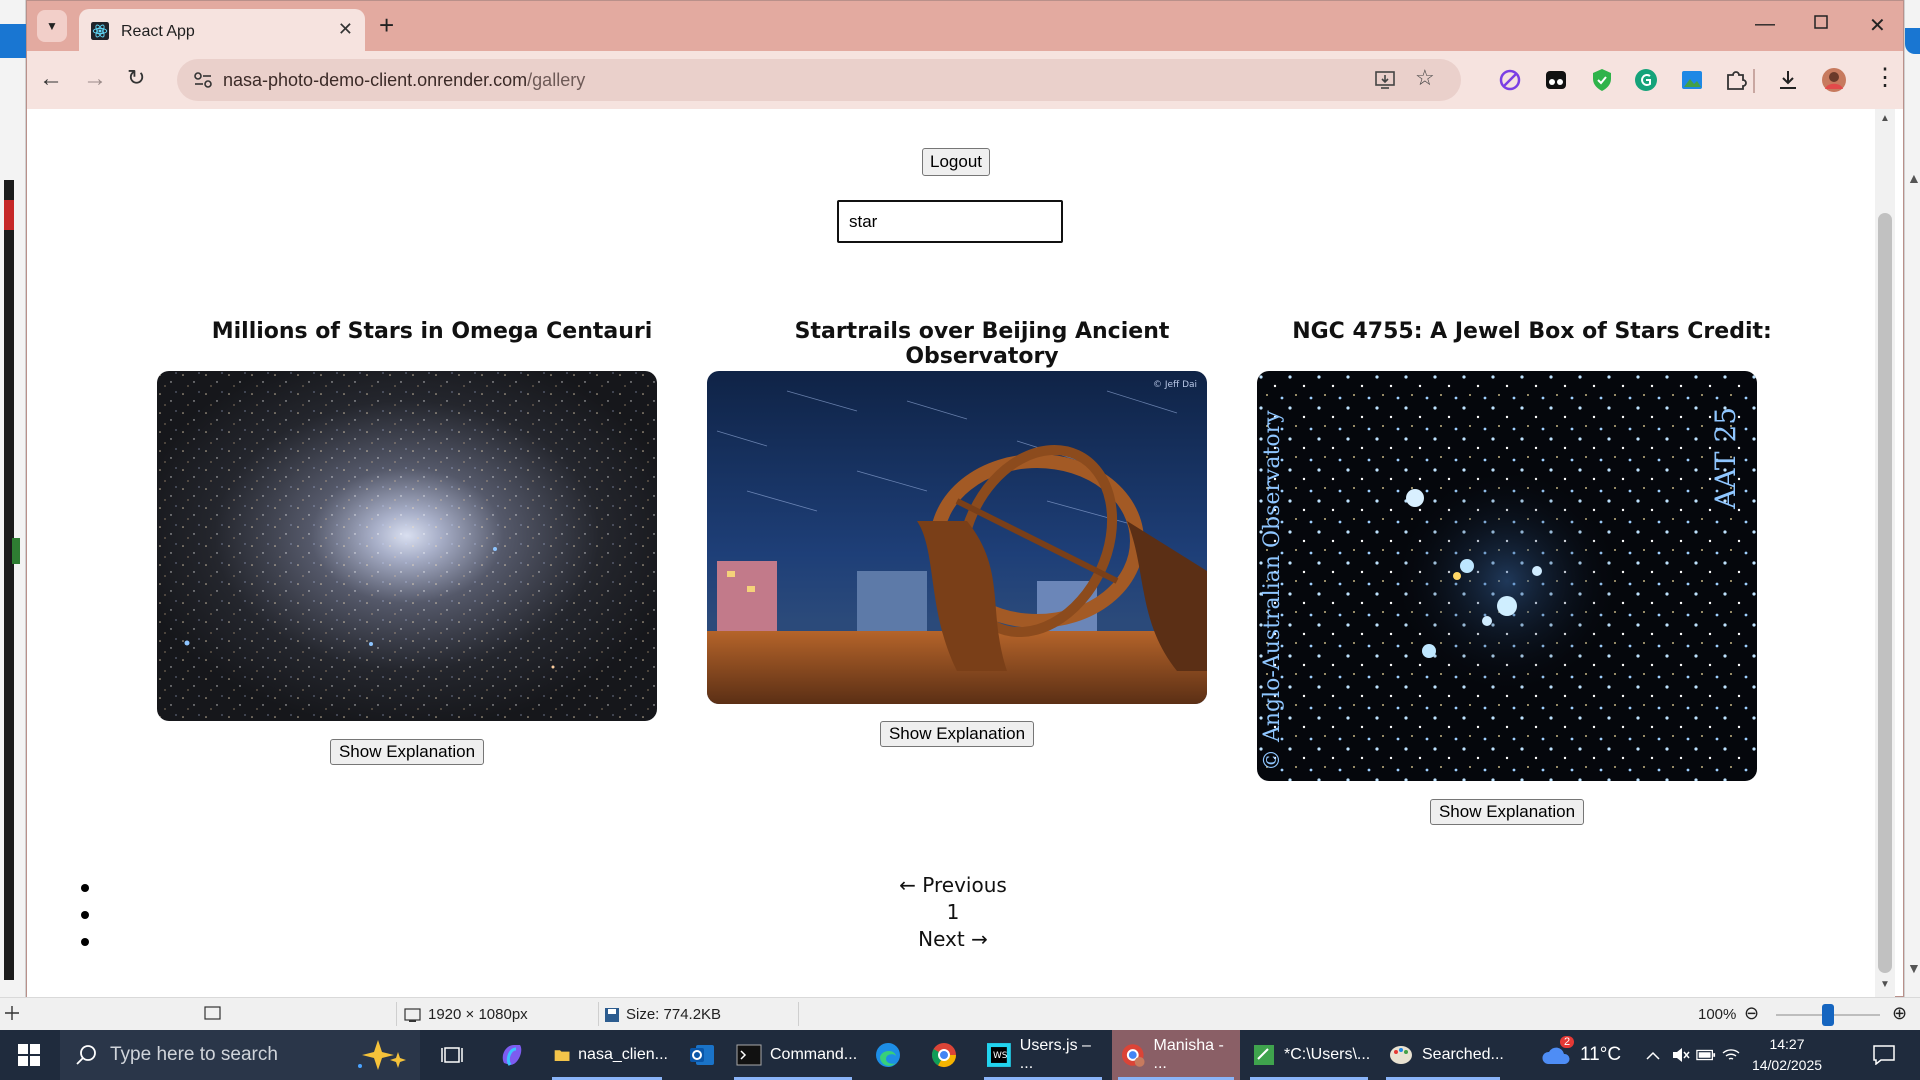 This screenshot has height=1080, width=1920. Describe the element at coordinates (953, 939) in the screenshot. I see `next-page-link: Next →` at that location.